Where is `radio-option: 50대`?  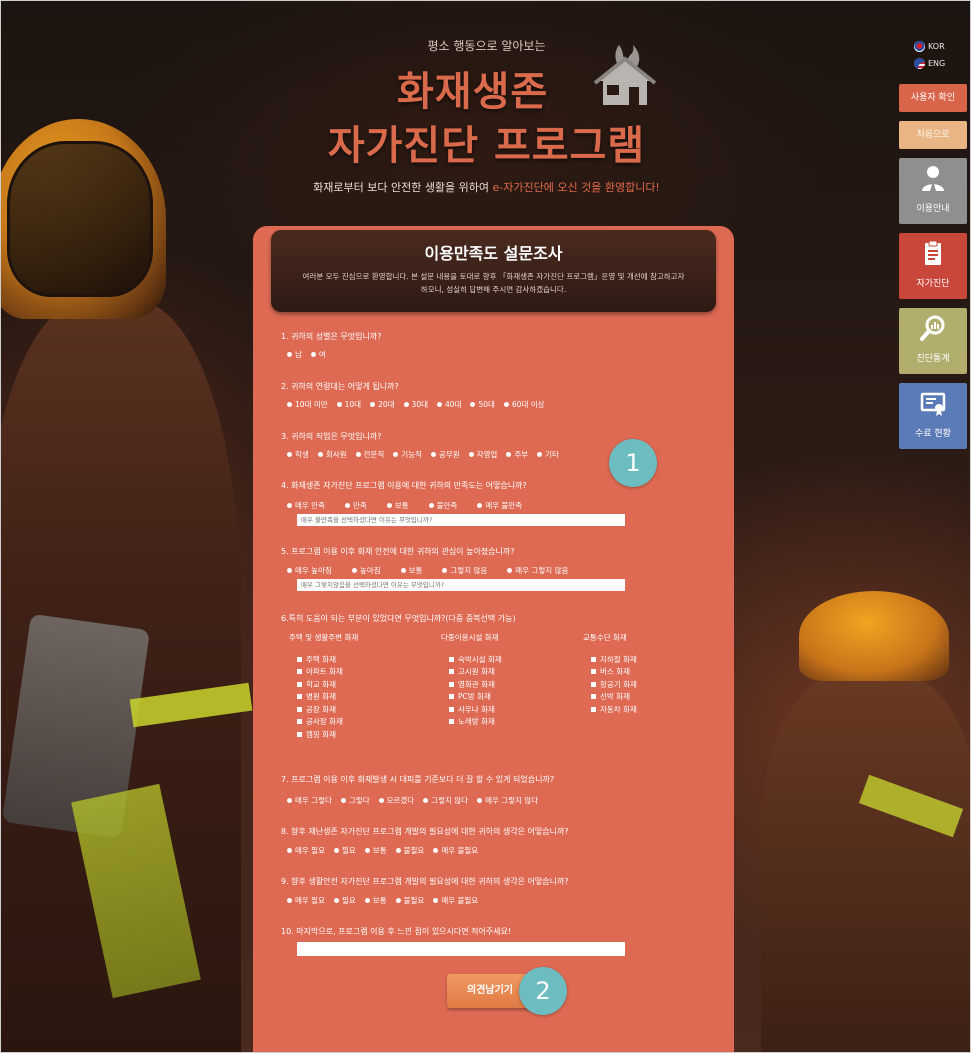 radio-option: 50대 is located at coordinates (482, 404).